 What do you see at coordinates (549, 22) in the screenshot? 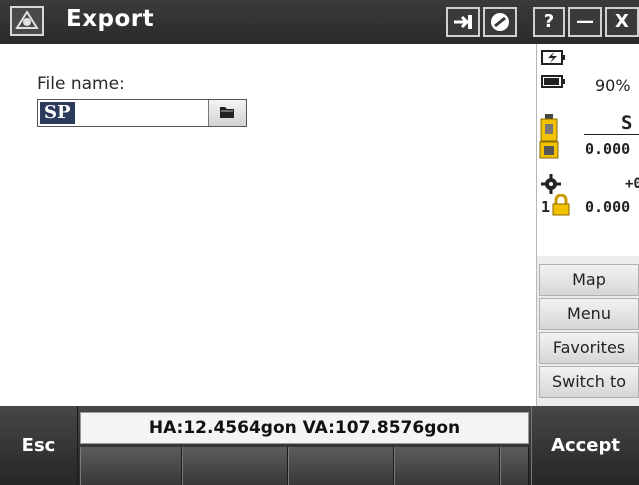
I see `help-button: ?` at bounding box center [549, 22].